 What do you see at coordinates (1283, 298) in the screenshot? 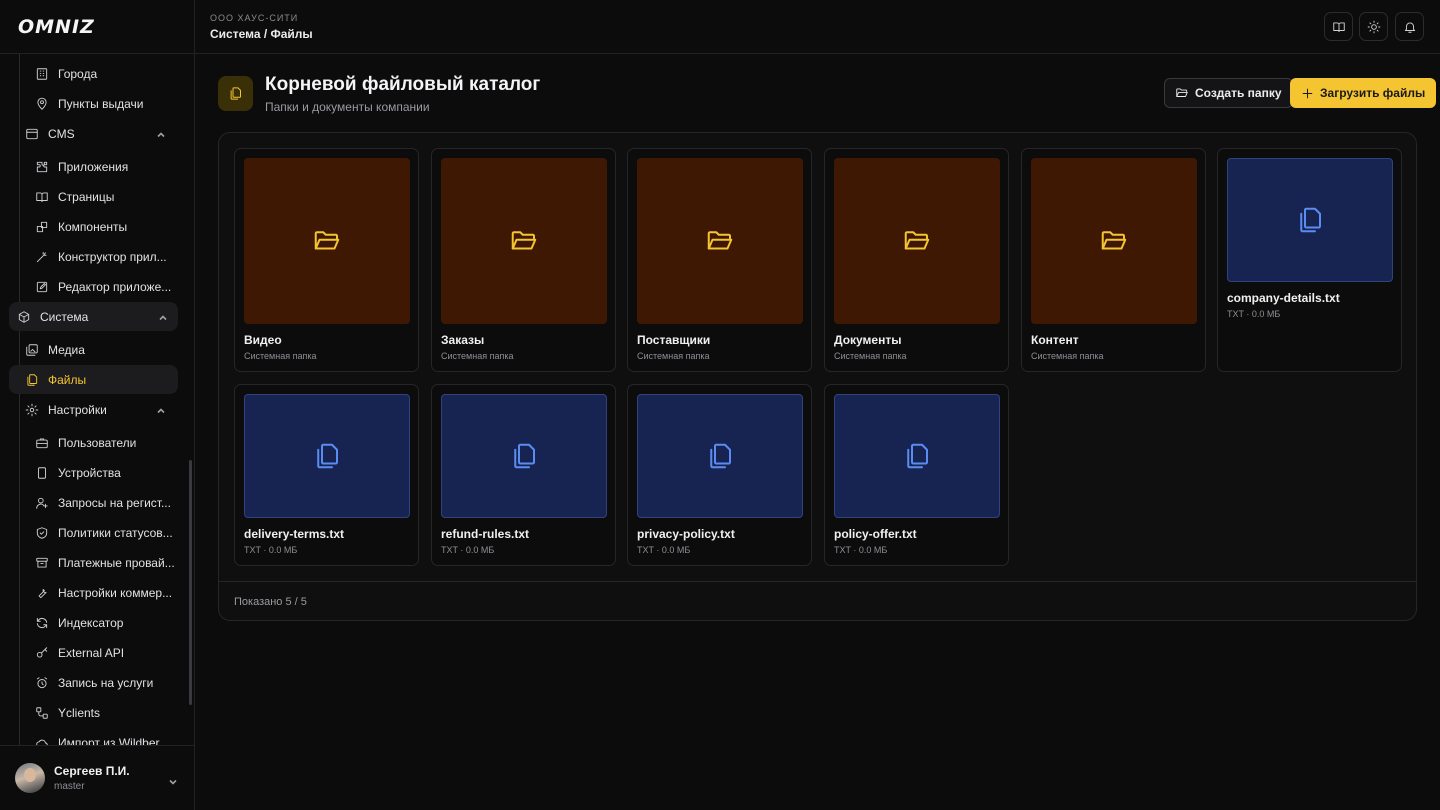
I see `item-name: company-details.txt` at bounding box center [1283, 298].